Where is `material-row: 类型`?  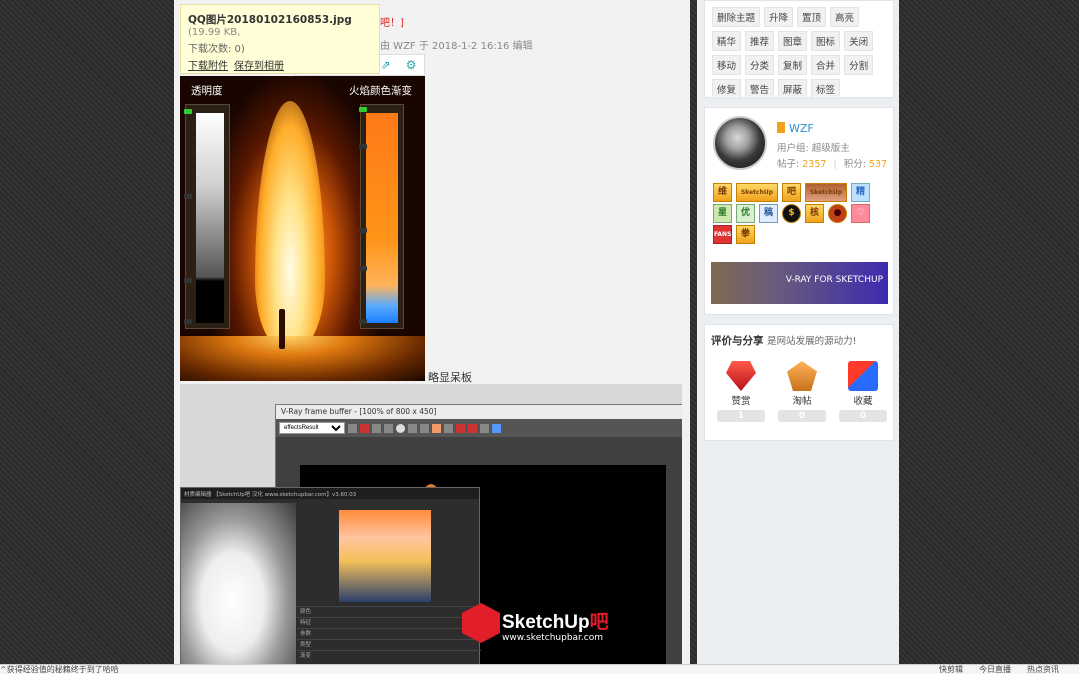 material-row: 类型 is located at coordinates (389, 644).